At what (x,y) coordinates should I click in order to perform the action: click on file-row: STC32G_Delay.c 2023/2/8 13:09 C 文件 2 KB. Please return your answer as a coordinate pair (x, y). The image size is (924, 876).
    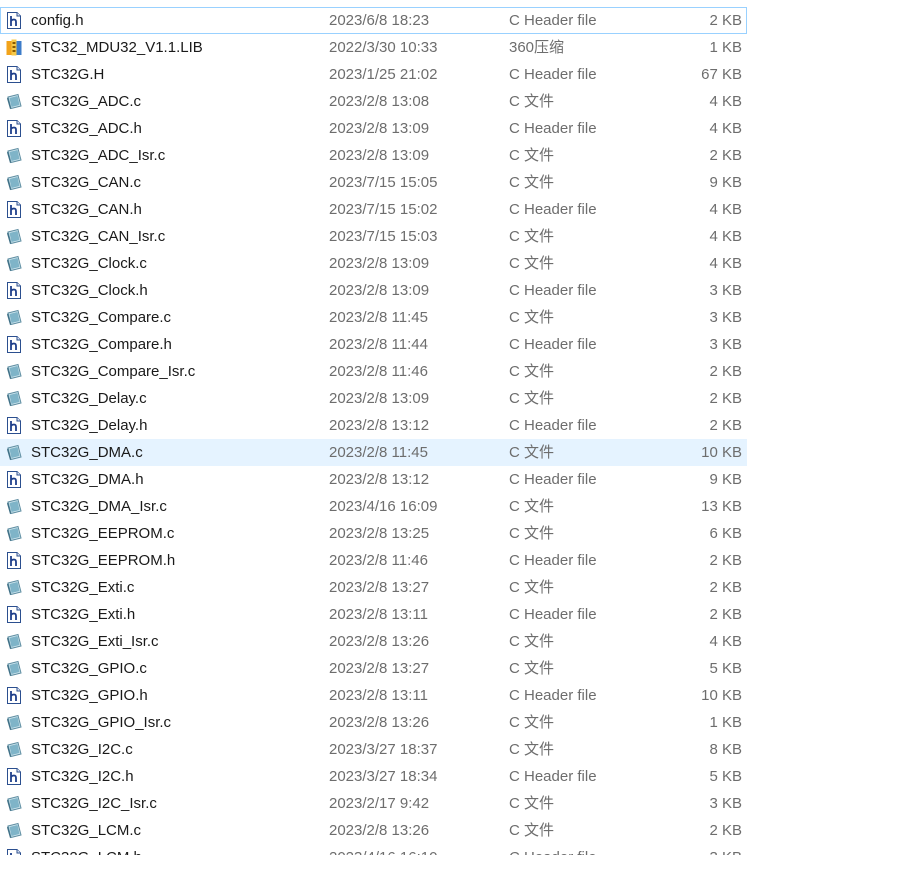
    Looking at the image, I should click on (373, 398).